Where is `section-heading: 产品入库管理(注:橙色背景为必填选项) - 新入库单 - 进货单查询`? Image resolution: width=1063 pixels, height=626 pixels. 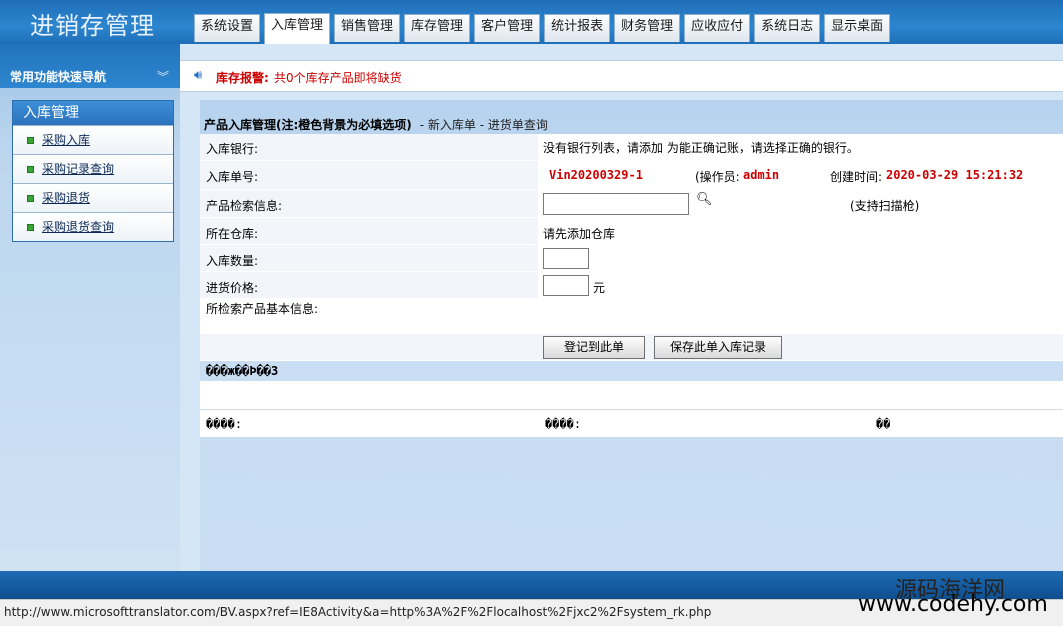 section-heading: 产品入库管理(注:橙色背景为必填选项) - 新入库单 - 进货单查询 is located at coordinates (376, 124).